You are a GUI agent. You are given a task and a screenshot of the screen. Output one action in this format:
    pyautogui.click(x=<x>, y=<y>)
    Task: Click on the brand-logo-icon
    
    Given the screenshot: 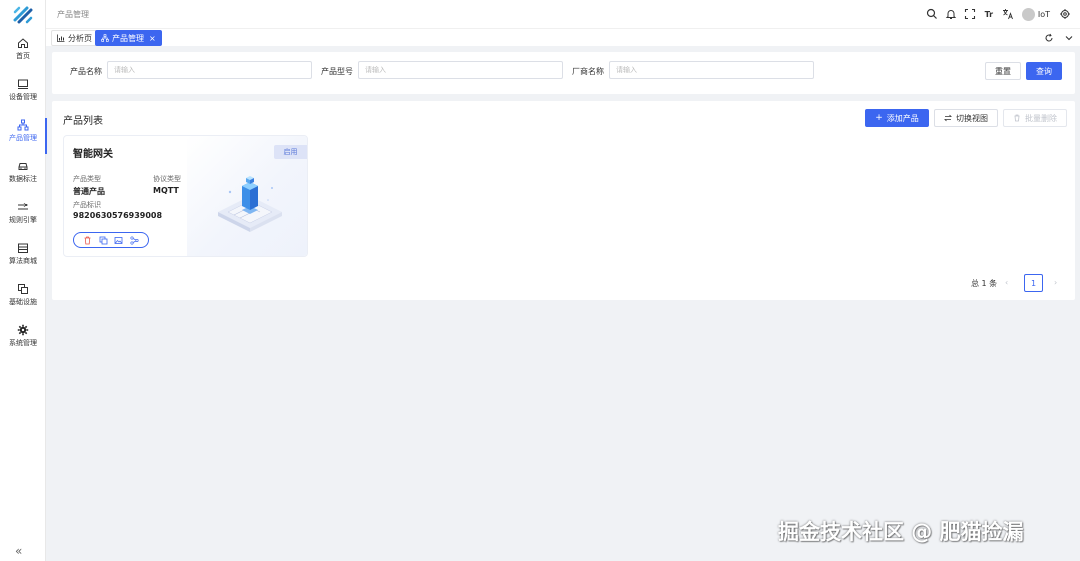 What is the action you would take?
    pyautogui.click(x=23, y=15)
    